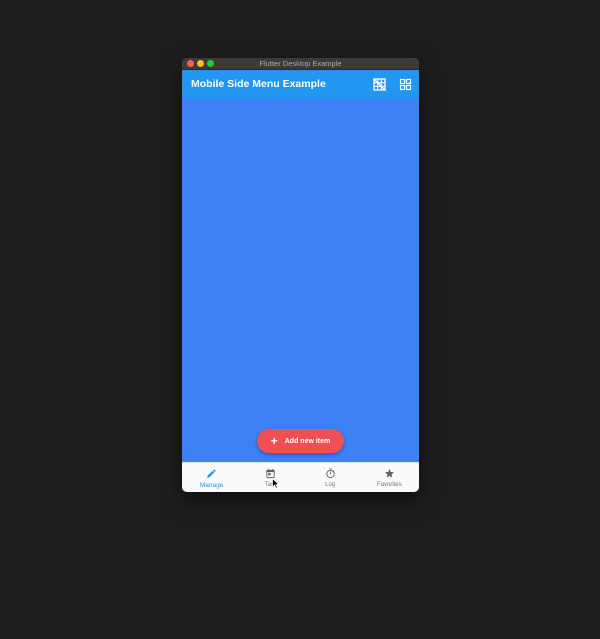  I want to click on plus-icon: +, so click(274, 441).